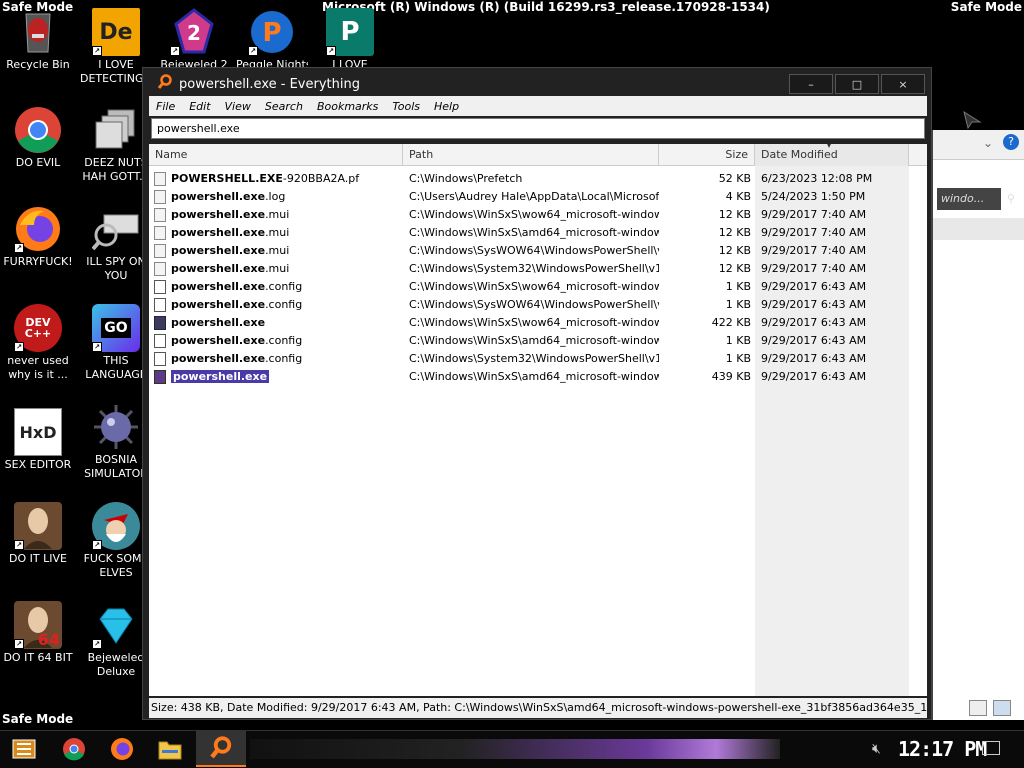 This screenshot has width=1024, height=768. I want to click on menu-file: File, so click(165, 106).